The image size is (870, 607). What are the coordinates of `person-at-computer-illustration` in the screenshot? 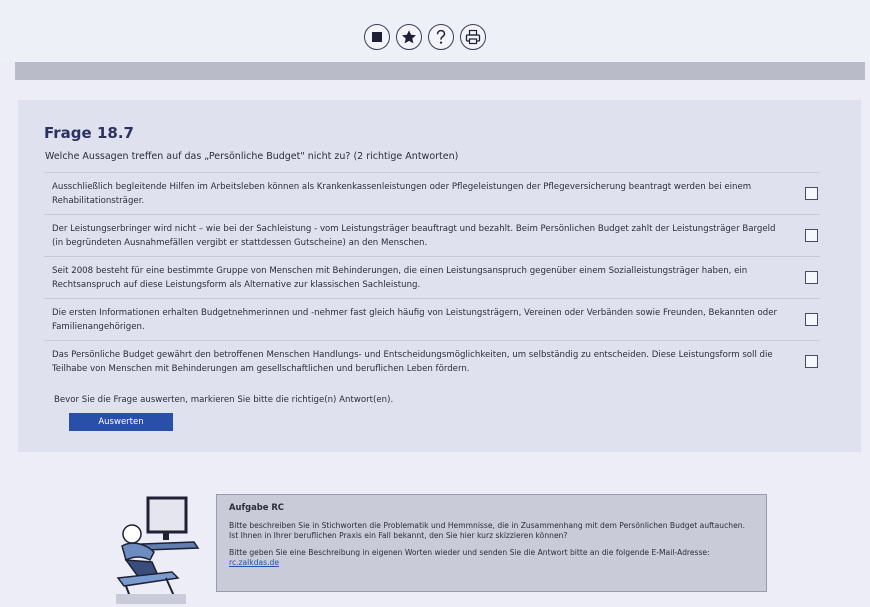 It's located at (158, 550).